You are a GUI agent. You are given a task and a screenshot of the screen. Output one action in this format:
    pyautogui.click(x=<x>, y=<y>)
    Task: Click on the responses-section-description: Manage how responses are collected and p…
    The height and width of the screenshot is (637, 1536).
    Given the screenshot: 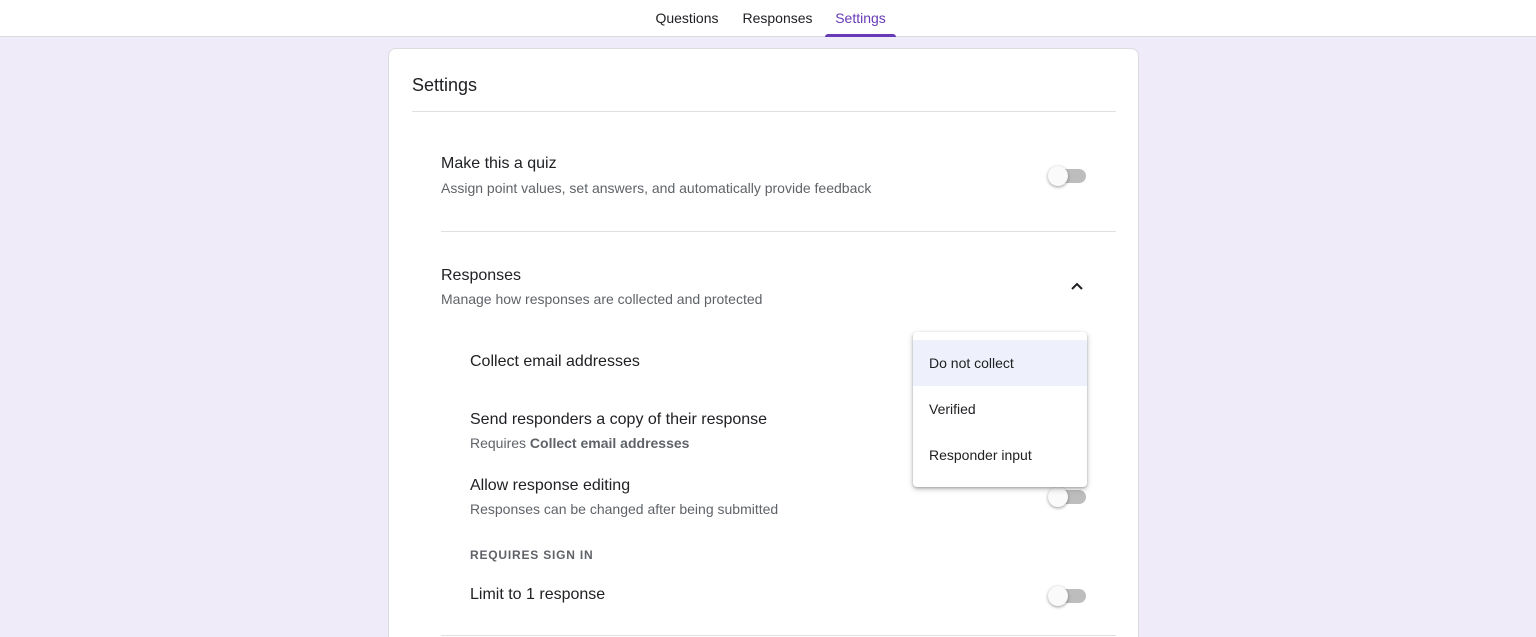 What is the action you would take?
    pyautogui.click(x=602, y=299)
    